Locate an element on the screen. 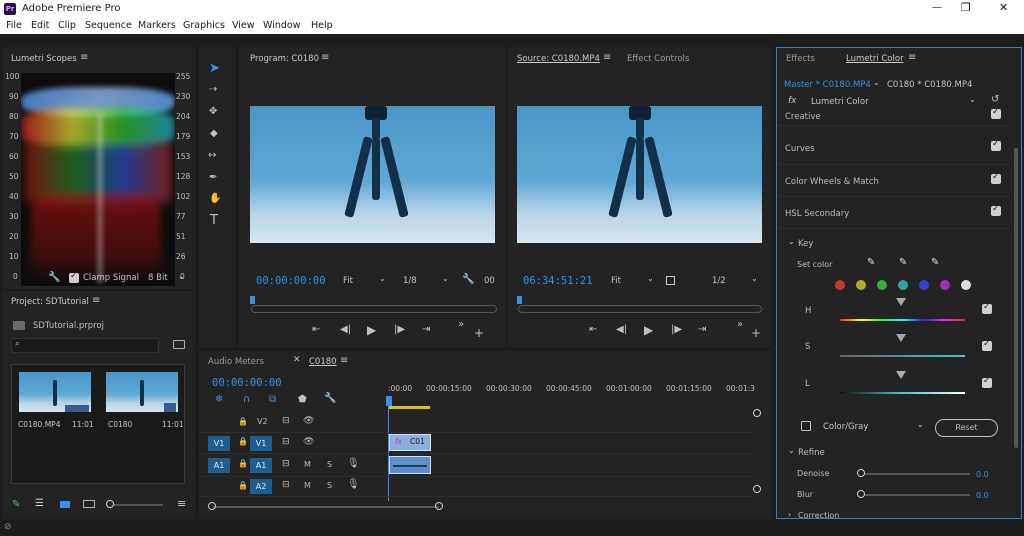  scroll-handle-right is located at coordinates (439, 506).